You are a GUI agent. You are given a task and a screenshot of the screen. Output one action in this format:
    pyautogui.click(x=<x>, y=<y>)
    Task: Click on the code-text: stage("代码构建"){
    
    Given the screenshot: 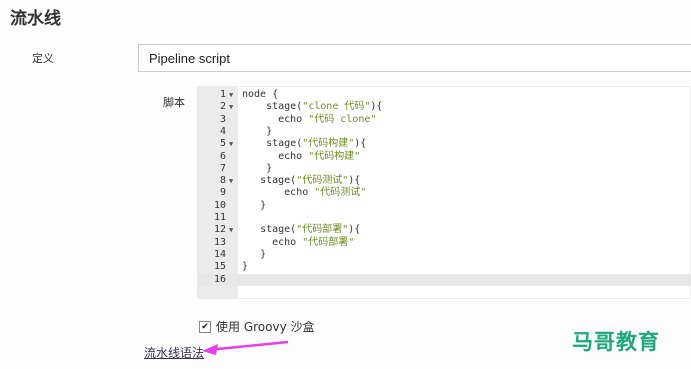 What is the action you would take?
    pyautogui.click(x=316, y=144)
    